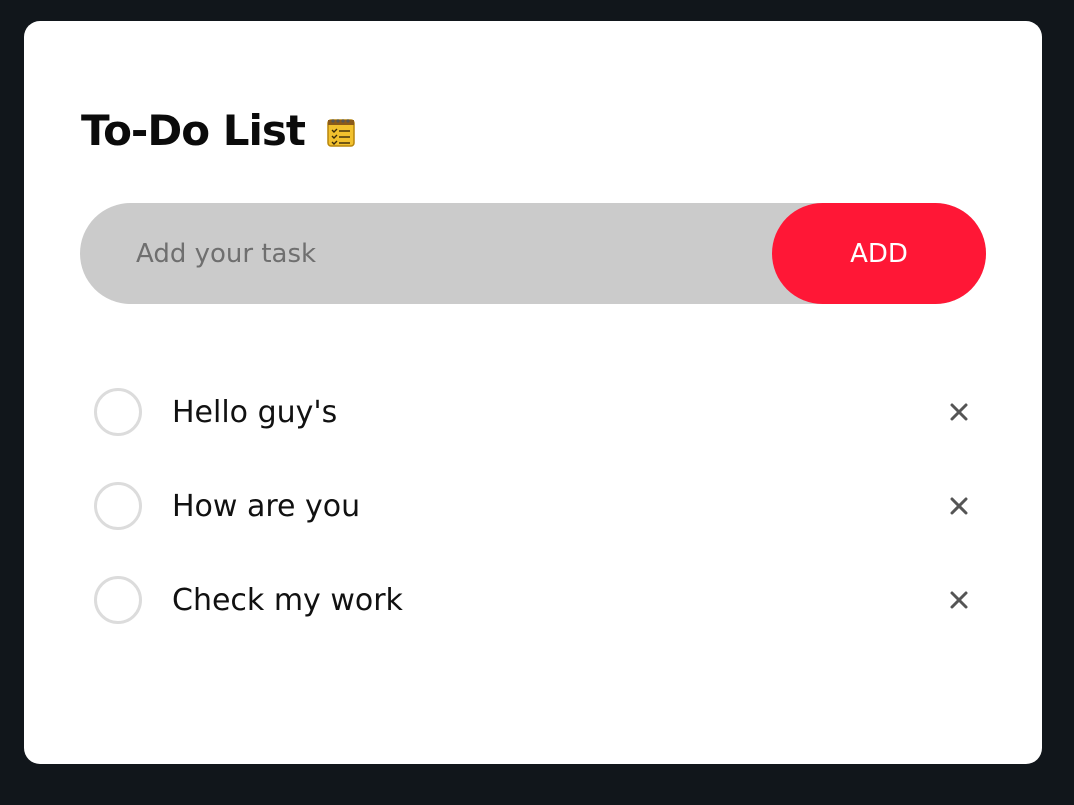 This screenshot has height=805, width=1074. I want to click on add-button: ADD, so click(879, 253).